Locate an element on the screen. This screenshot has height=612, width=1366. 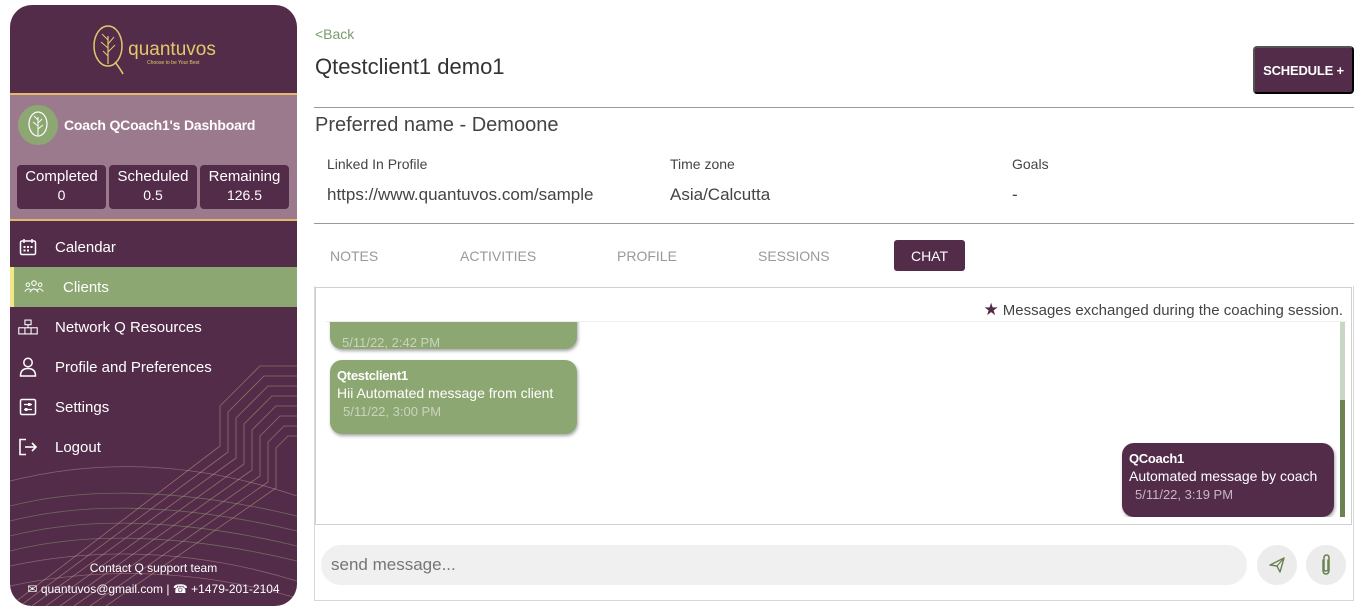
send-icon is located at coordinates (1277, 565).